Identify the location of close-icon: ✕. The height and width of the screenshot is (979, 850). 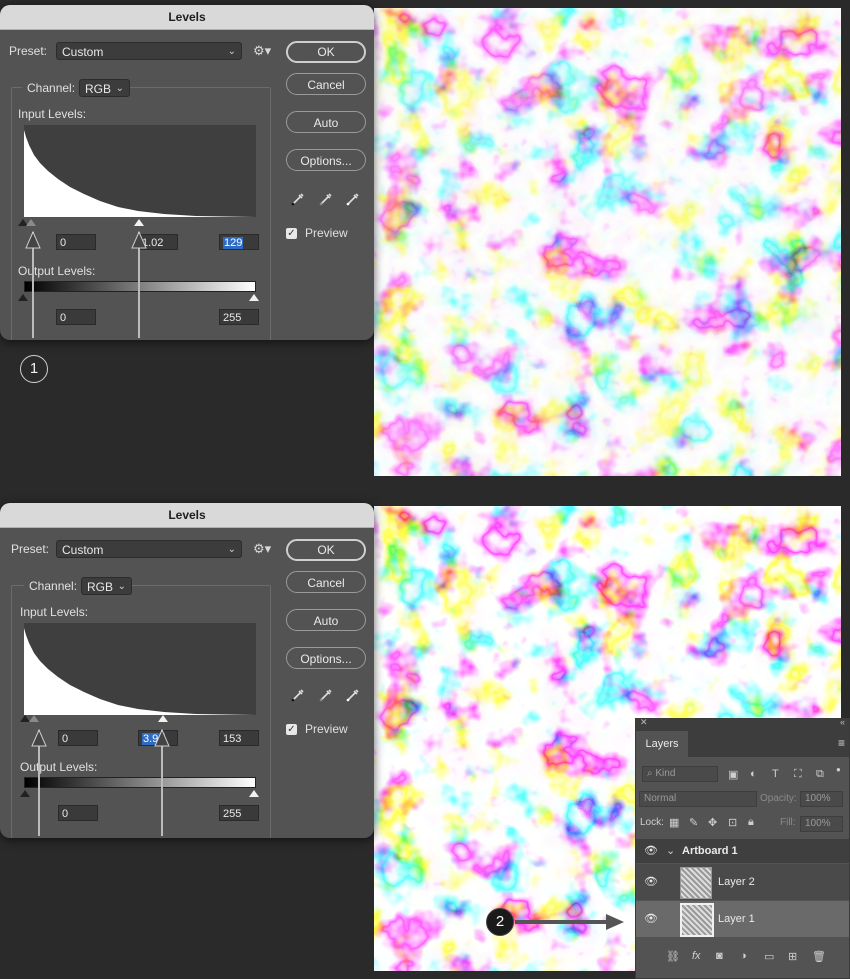
(644, 722).